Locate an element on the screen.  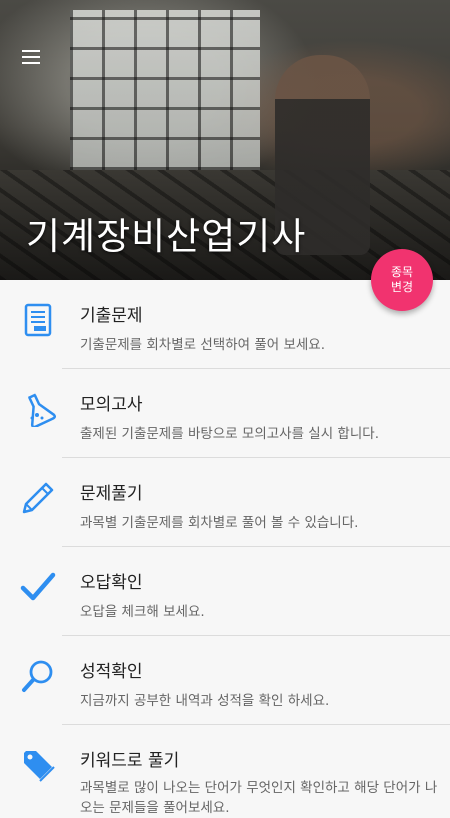
change-category-button: 종목 변경 is located at coordinates (402, 280).